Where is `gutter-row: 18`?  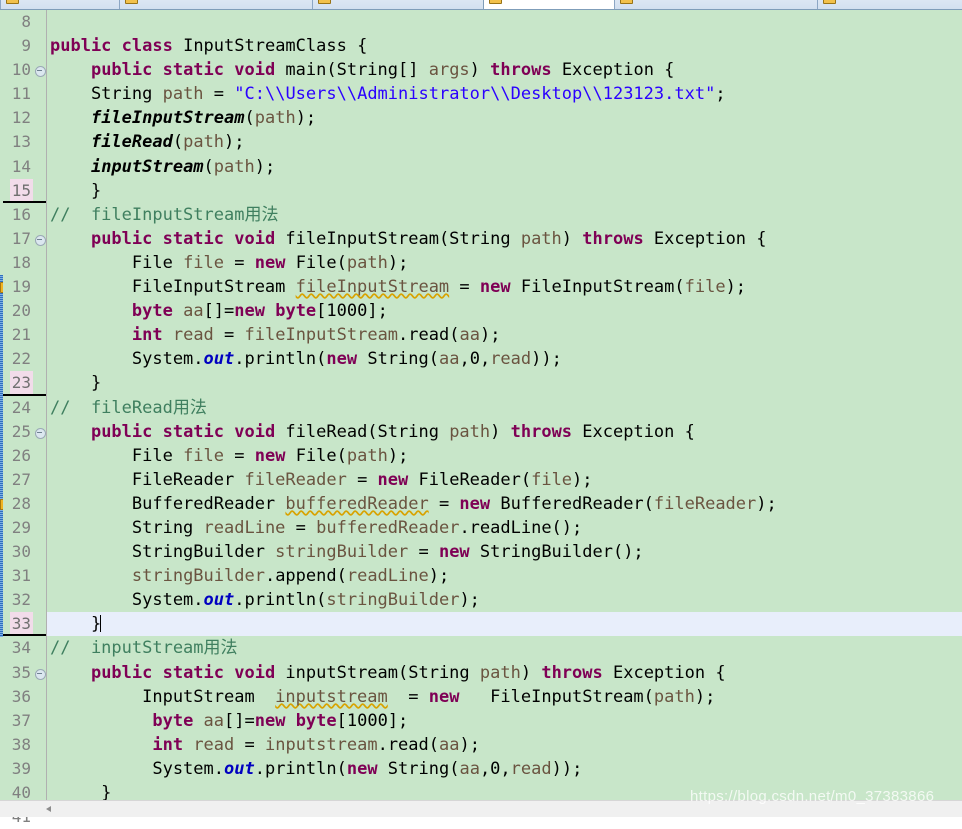 gutter-row: 18 is located at coordinates (24, 263).